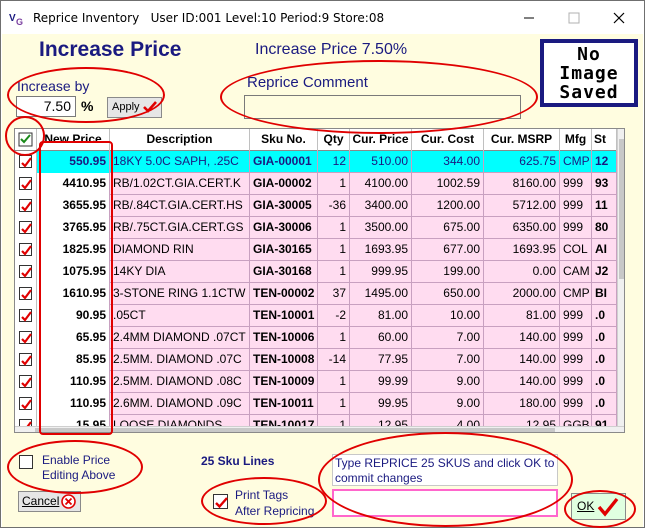  What do you see at coordinates (589, 54) in the screenshot?
I see `no-image-line-1: No` at bounding box center [589, 54].